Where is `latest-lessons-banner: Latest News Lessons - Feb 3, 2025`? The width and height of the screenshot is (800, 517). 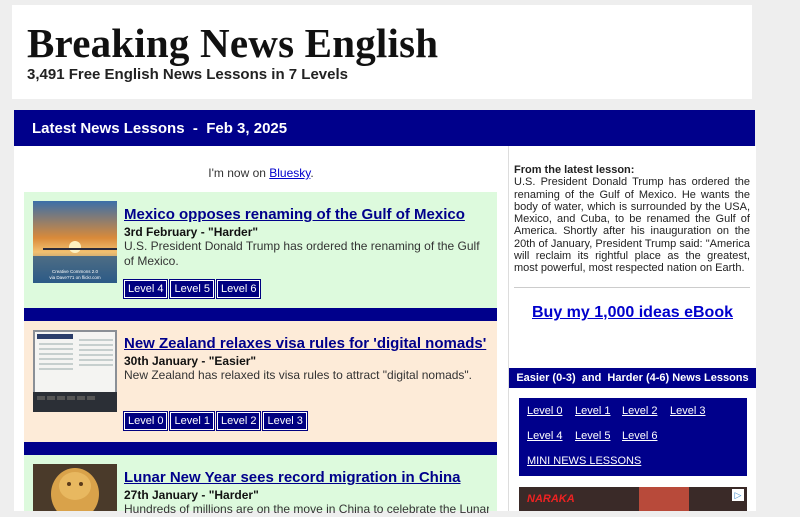 latest-lessons-banner: Latest News Lessons - Feb 3, 2025 is located at coordinates (384, 128).